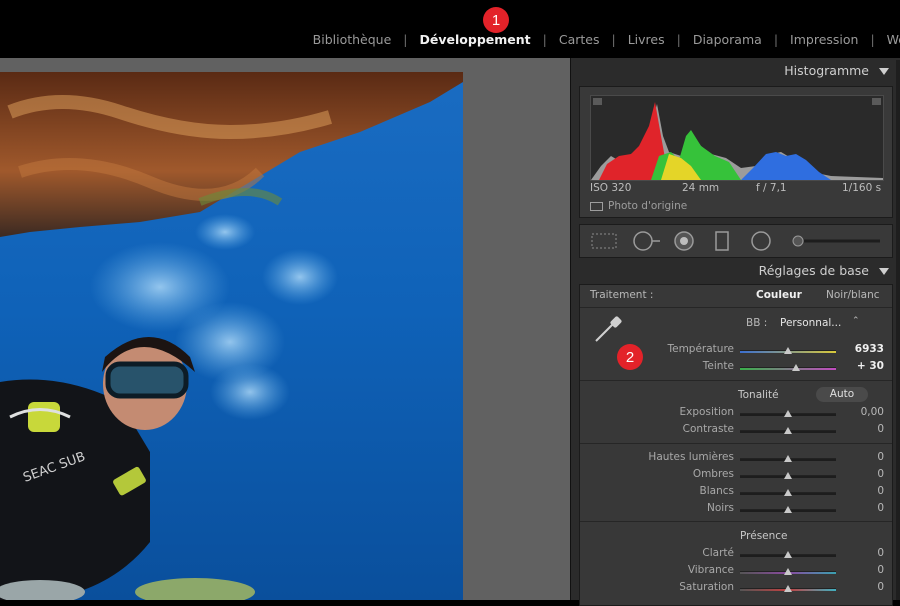 Image resolution: width=900 pixels, height=606 pixels. Describe the element at coordinates (859, 553) in the screenshot. I see `clarity-value: 0` at that location.